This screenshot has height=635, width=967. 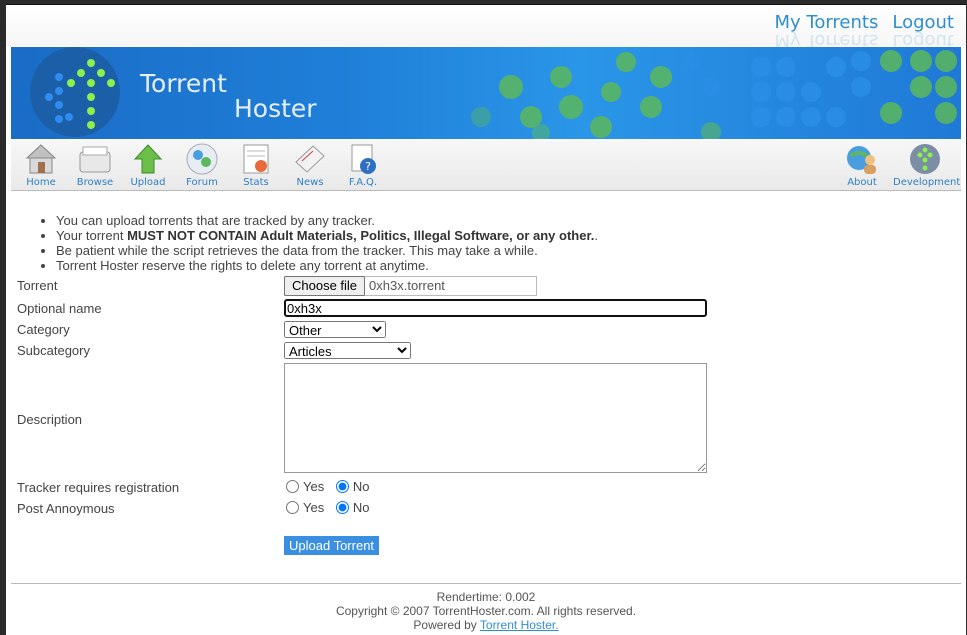 What do you see at coordinates (37, 285) in the screenshot?
I see `torrent-label: Torrent` at bounding box center [37, 285].